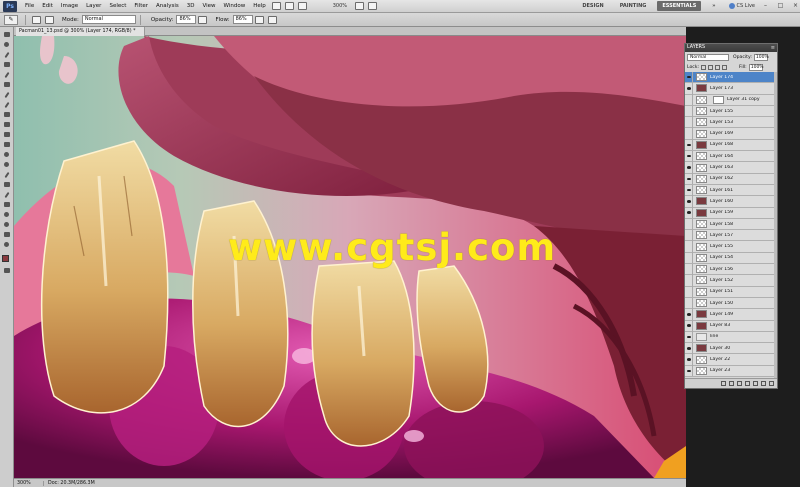  Describe the element at coordinates (7, 44) in the screenshot. I see `marquee-tool-icon` at that location.